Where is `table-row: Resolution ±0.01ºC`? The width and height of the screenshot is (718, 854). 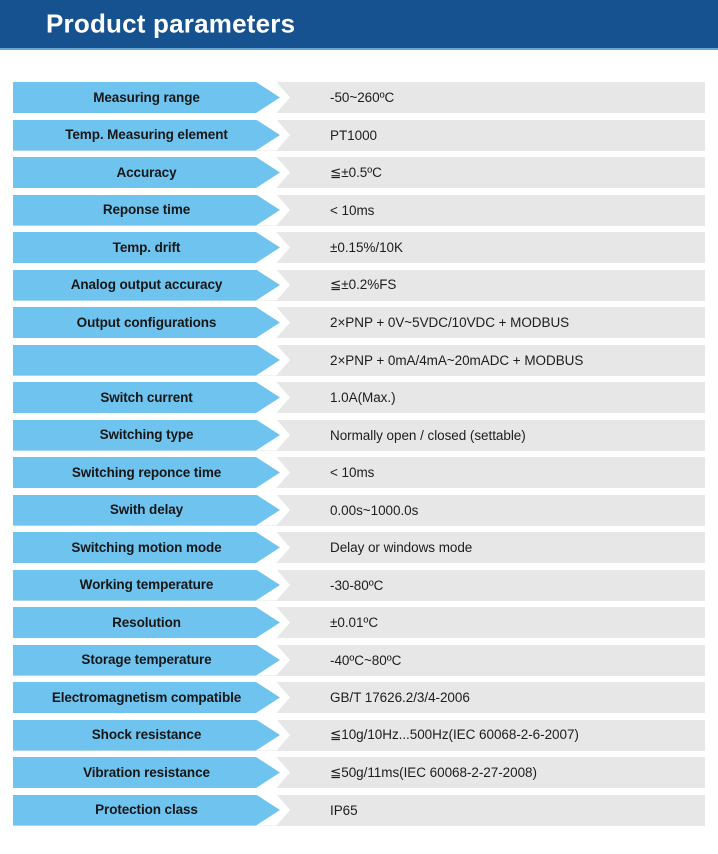
table-row: Resolution ±0.01ºC is located at coordinates (359, 622).